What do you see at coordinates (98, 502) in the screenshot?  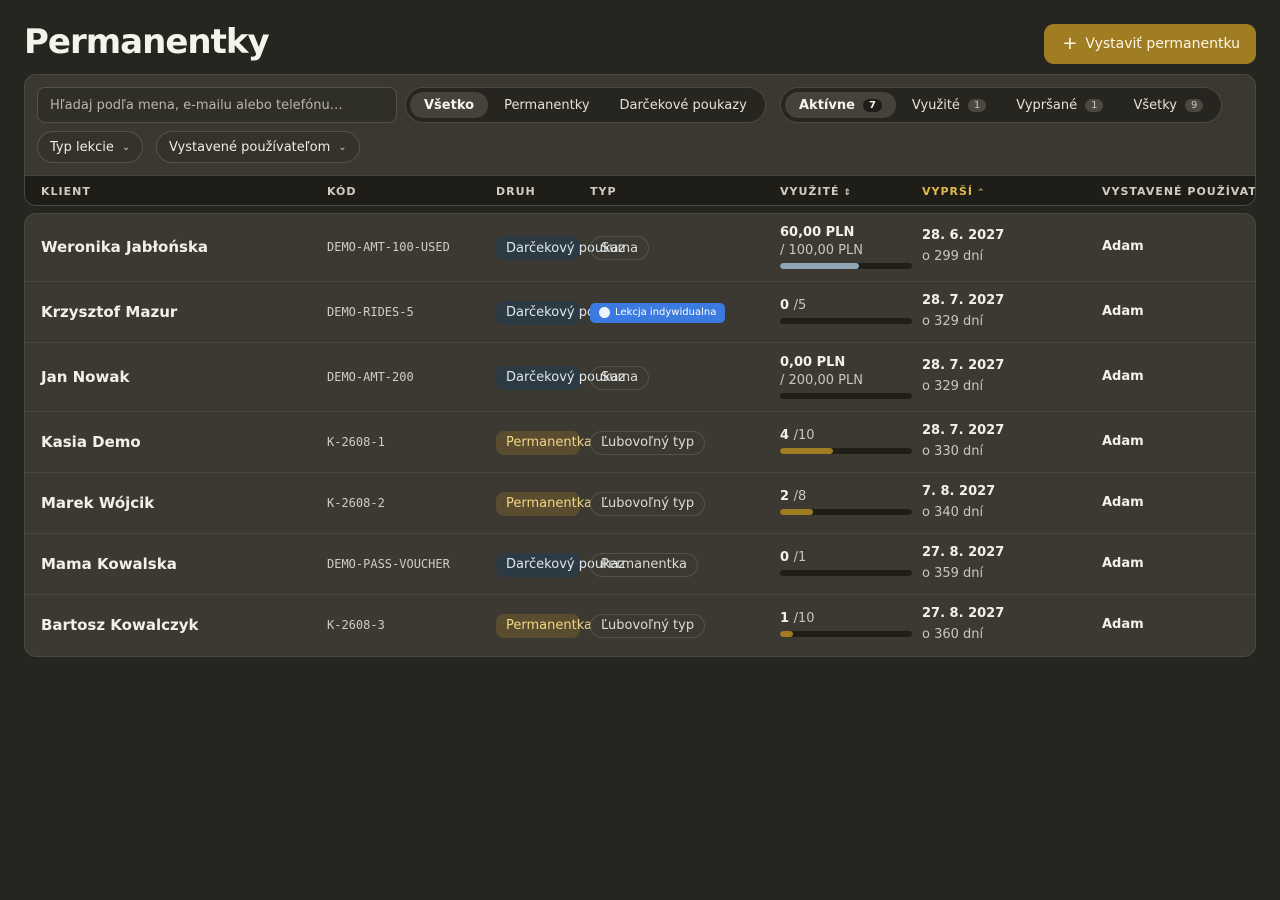 I see `client-name: Marek Wójcik` at bounding box center [98, 502].